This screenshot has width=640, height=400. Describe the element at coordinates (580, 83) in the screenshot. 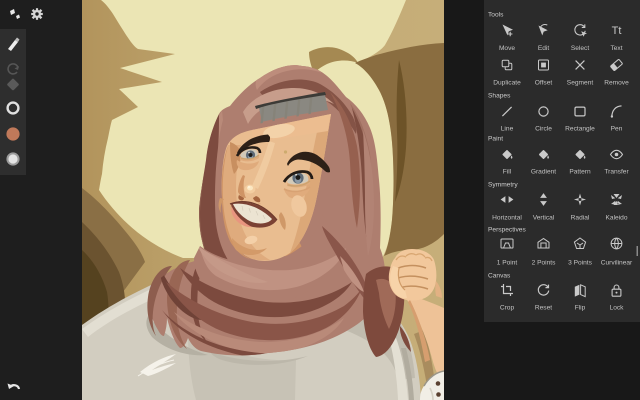

I see `svg-text: Segment` at that location.